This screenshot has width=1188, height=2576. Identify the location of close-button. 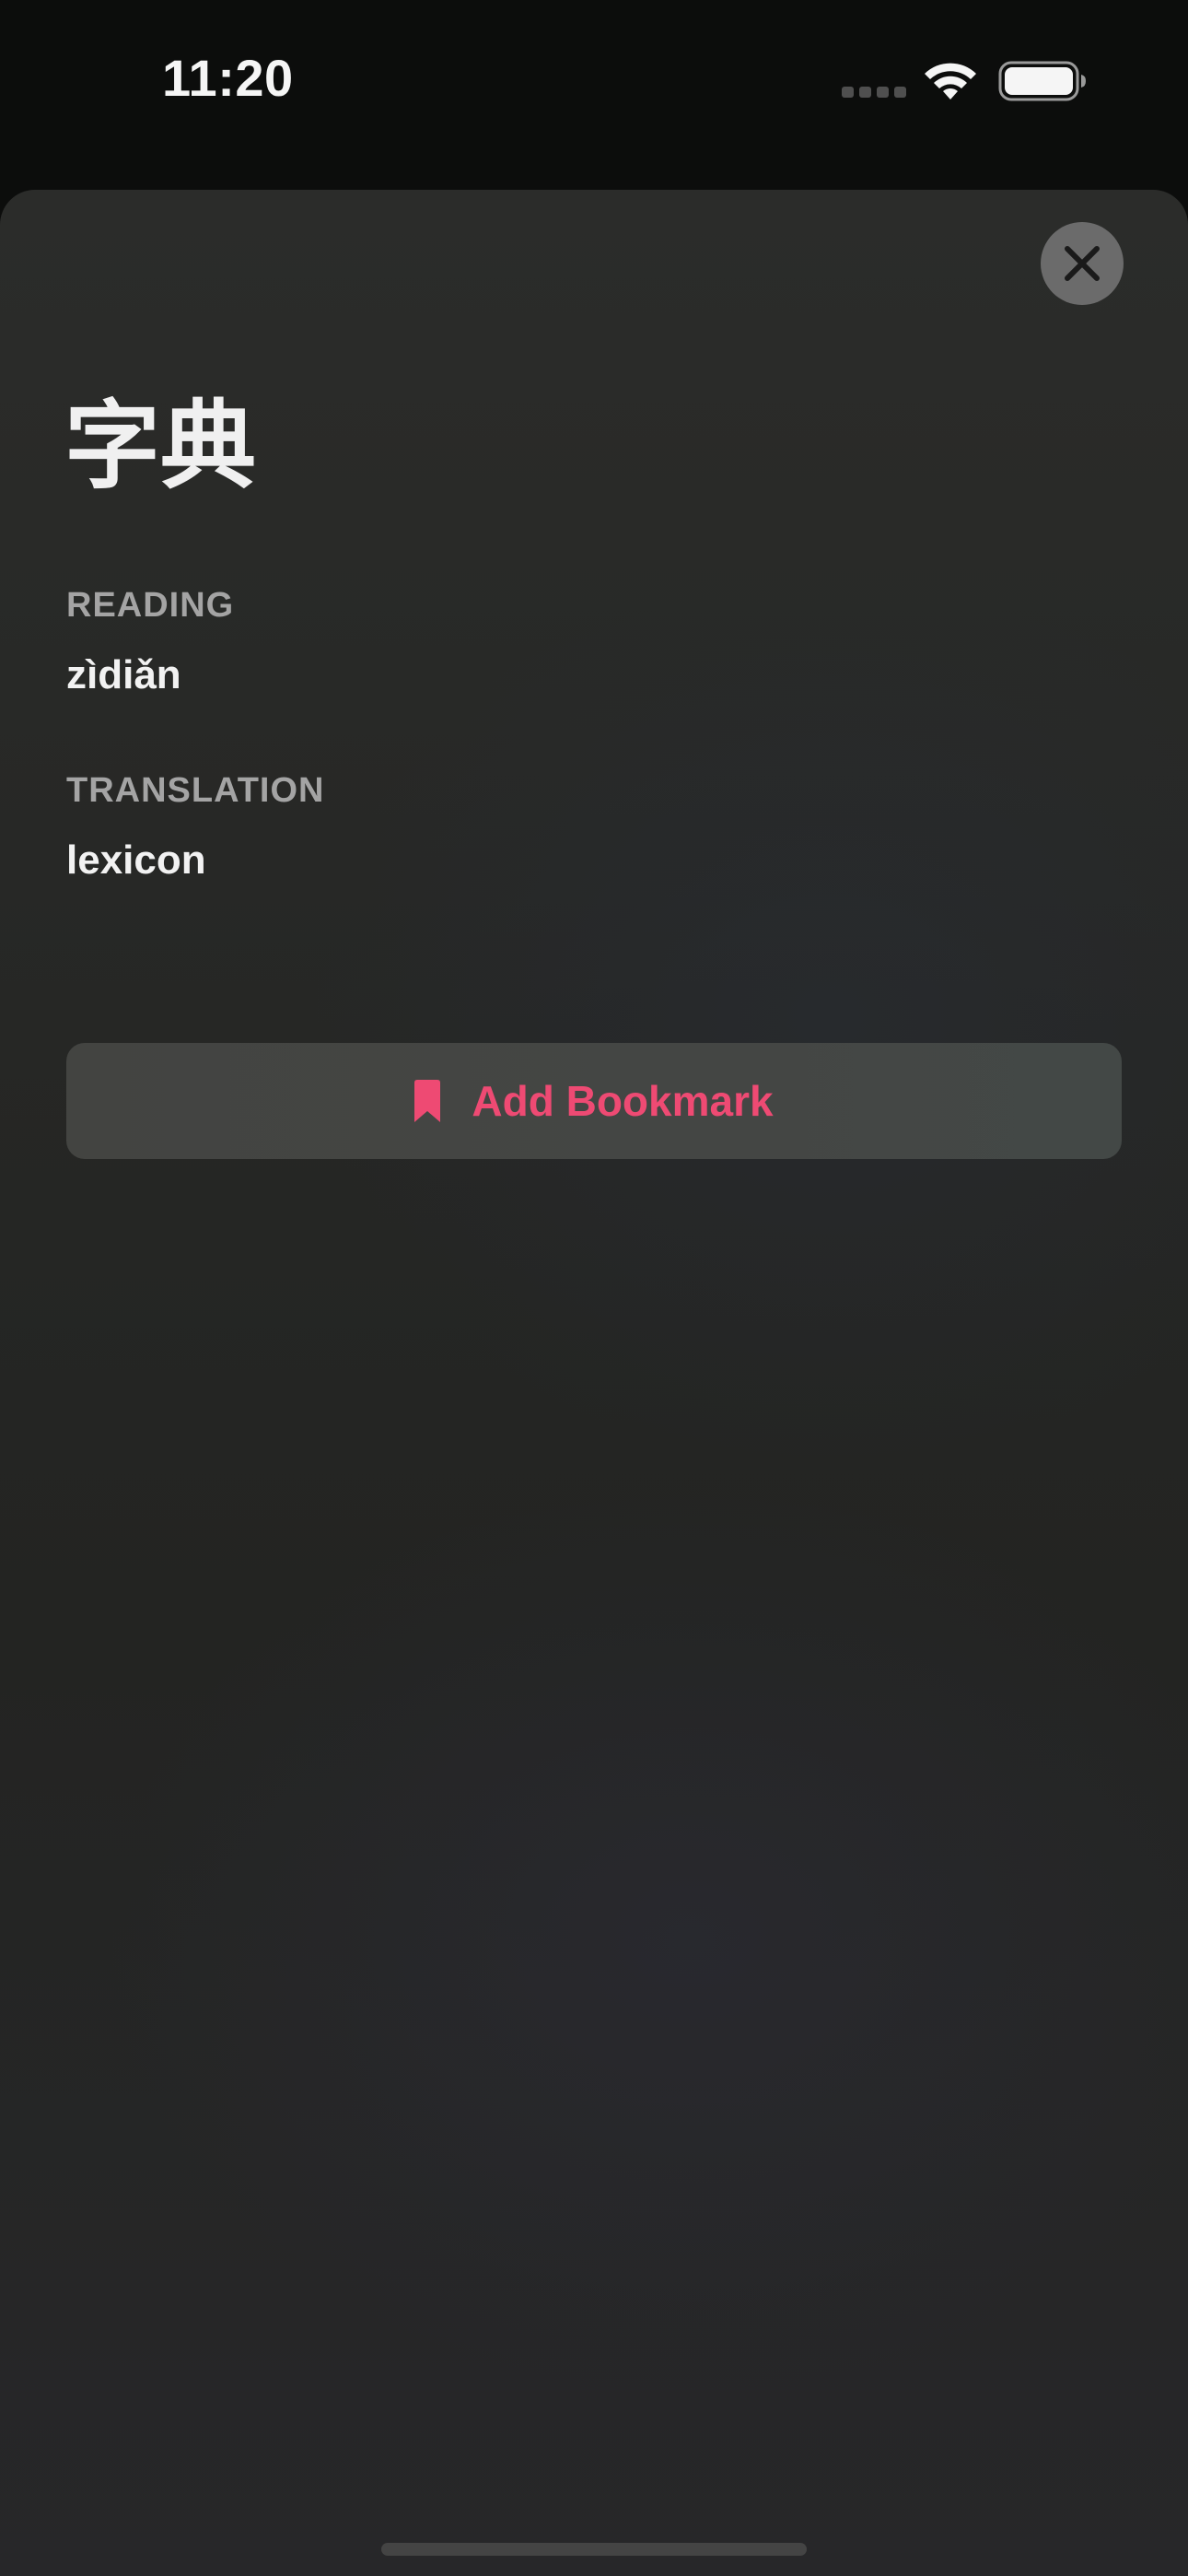
(1082, 263).